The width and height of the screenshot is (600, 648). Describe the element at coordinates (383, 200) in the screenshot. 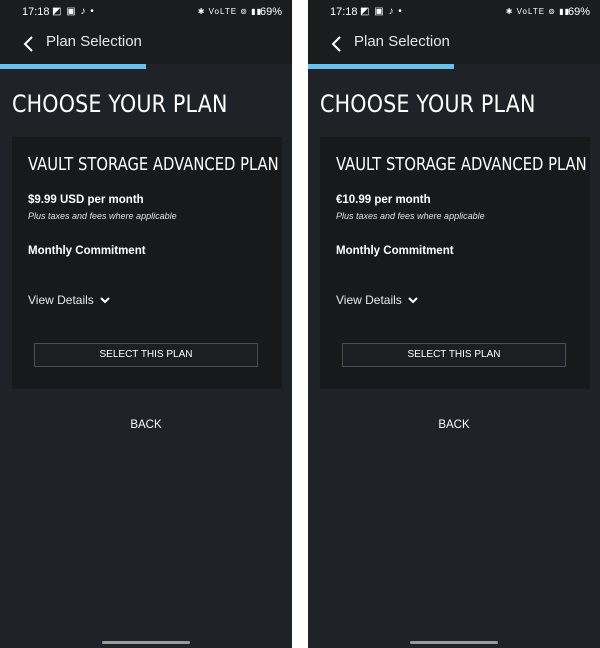

I see `plan-price: €10.99 per month` at that location.